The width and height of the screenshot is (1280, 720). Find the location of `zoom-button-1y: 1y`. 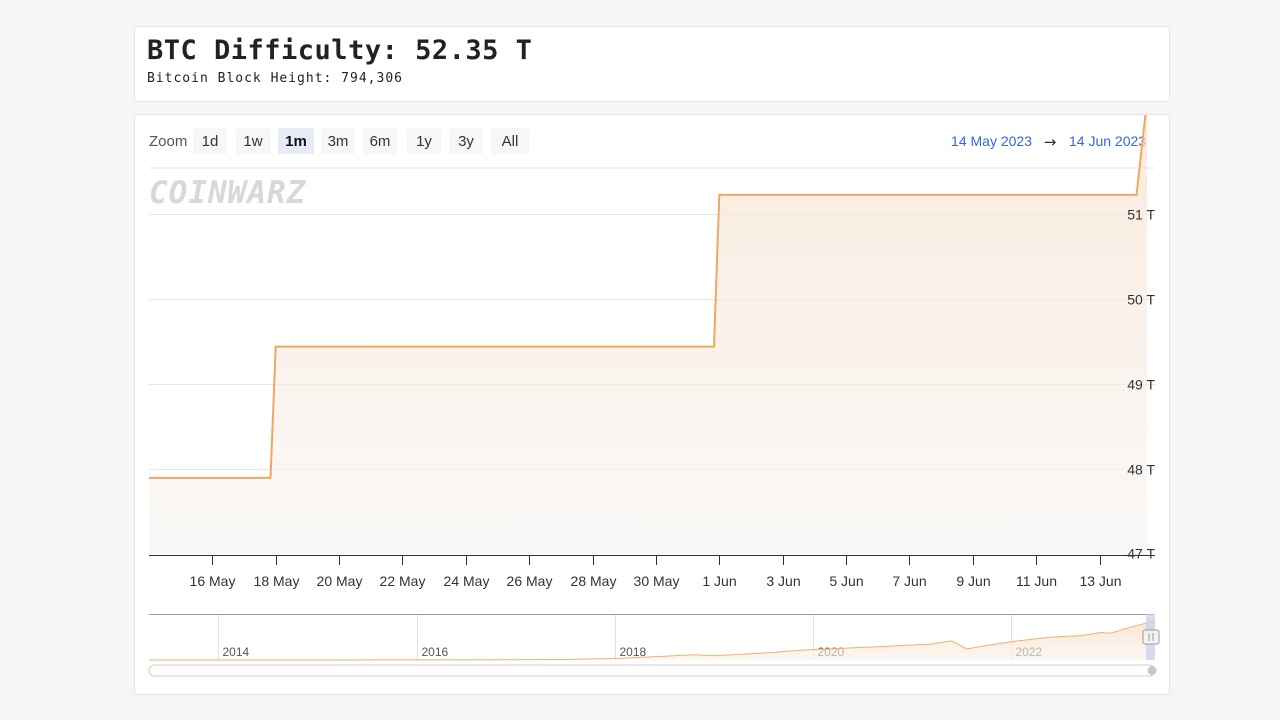

zoom-button-1y: 1y is located at coordinates (424, 141).